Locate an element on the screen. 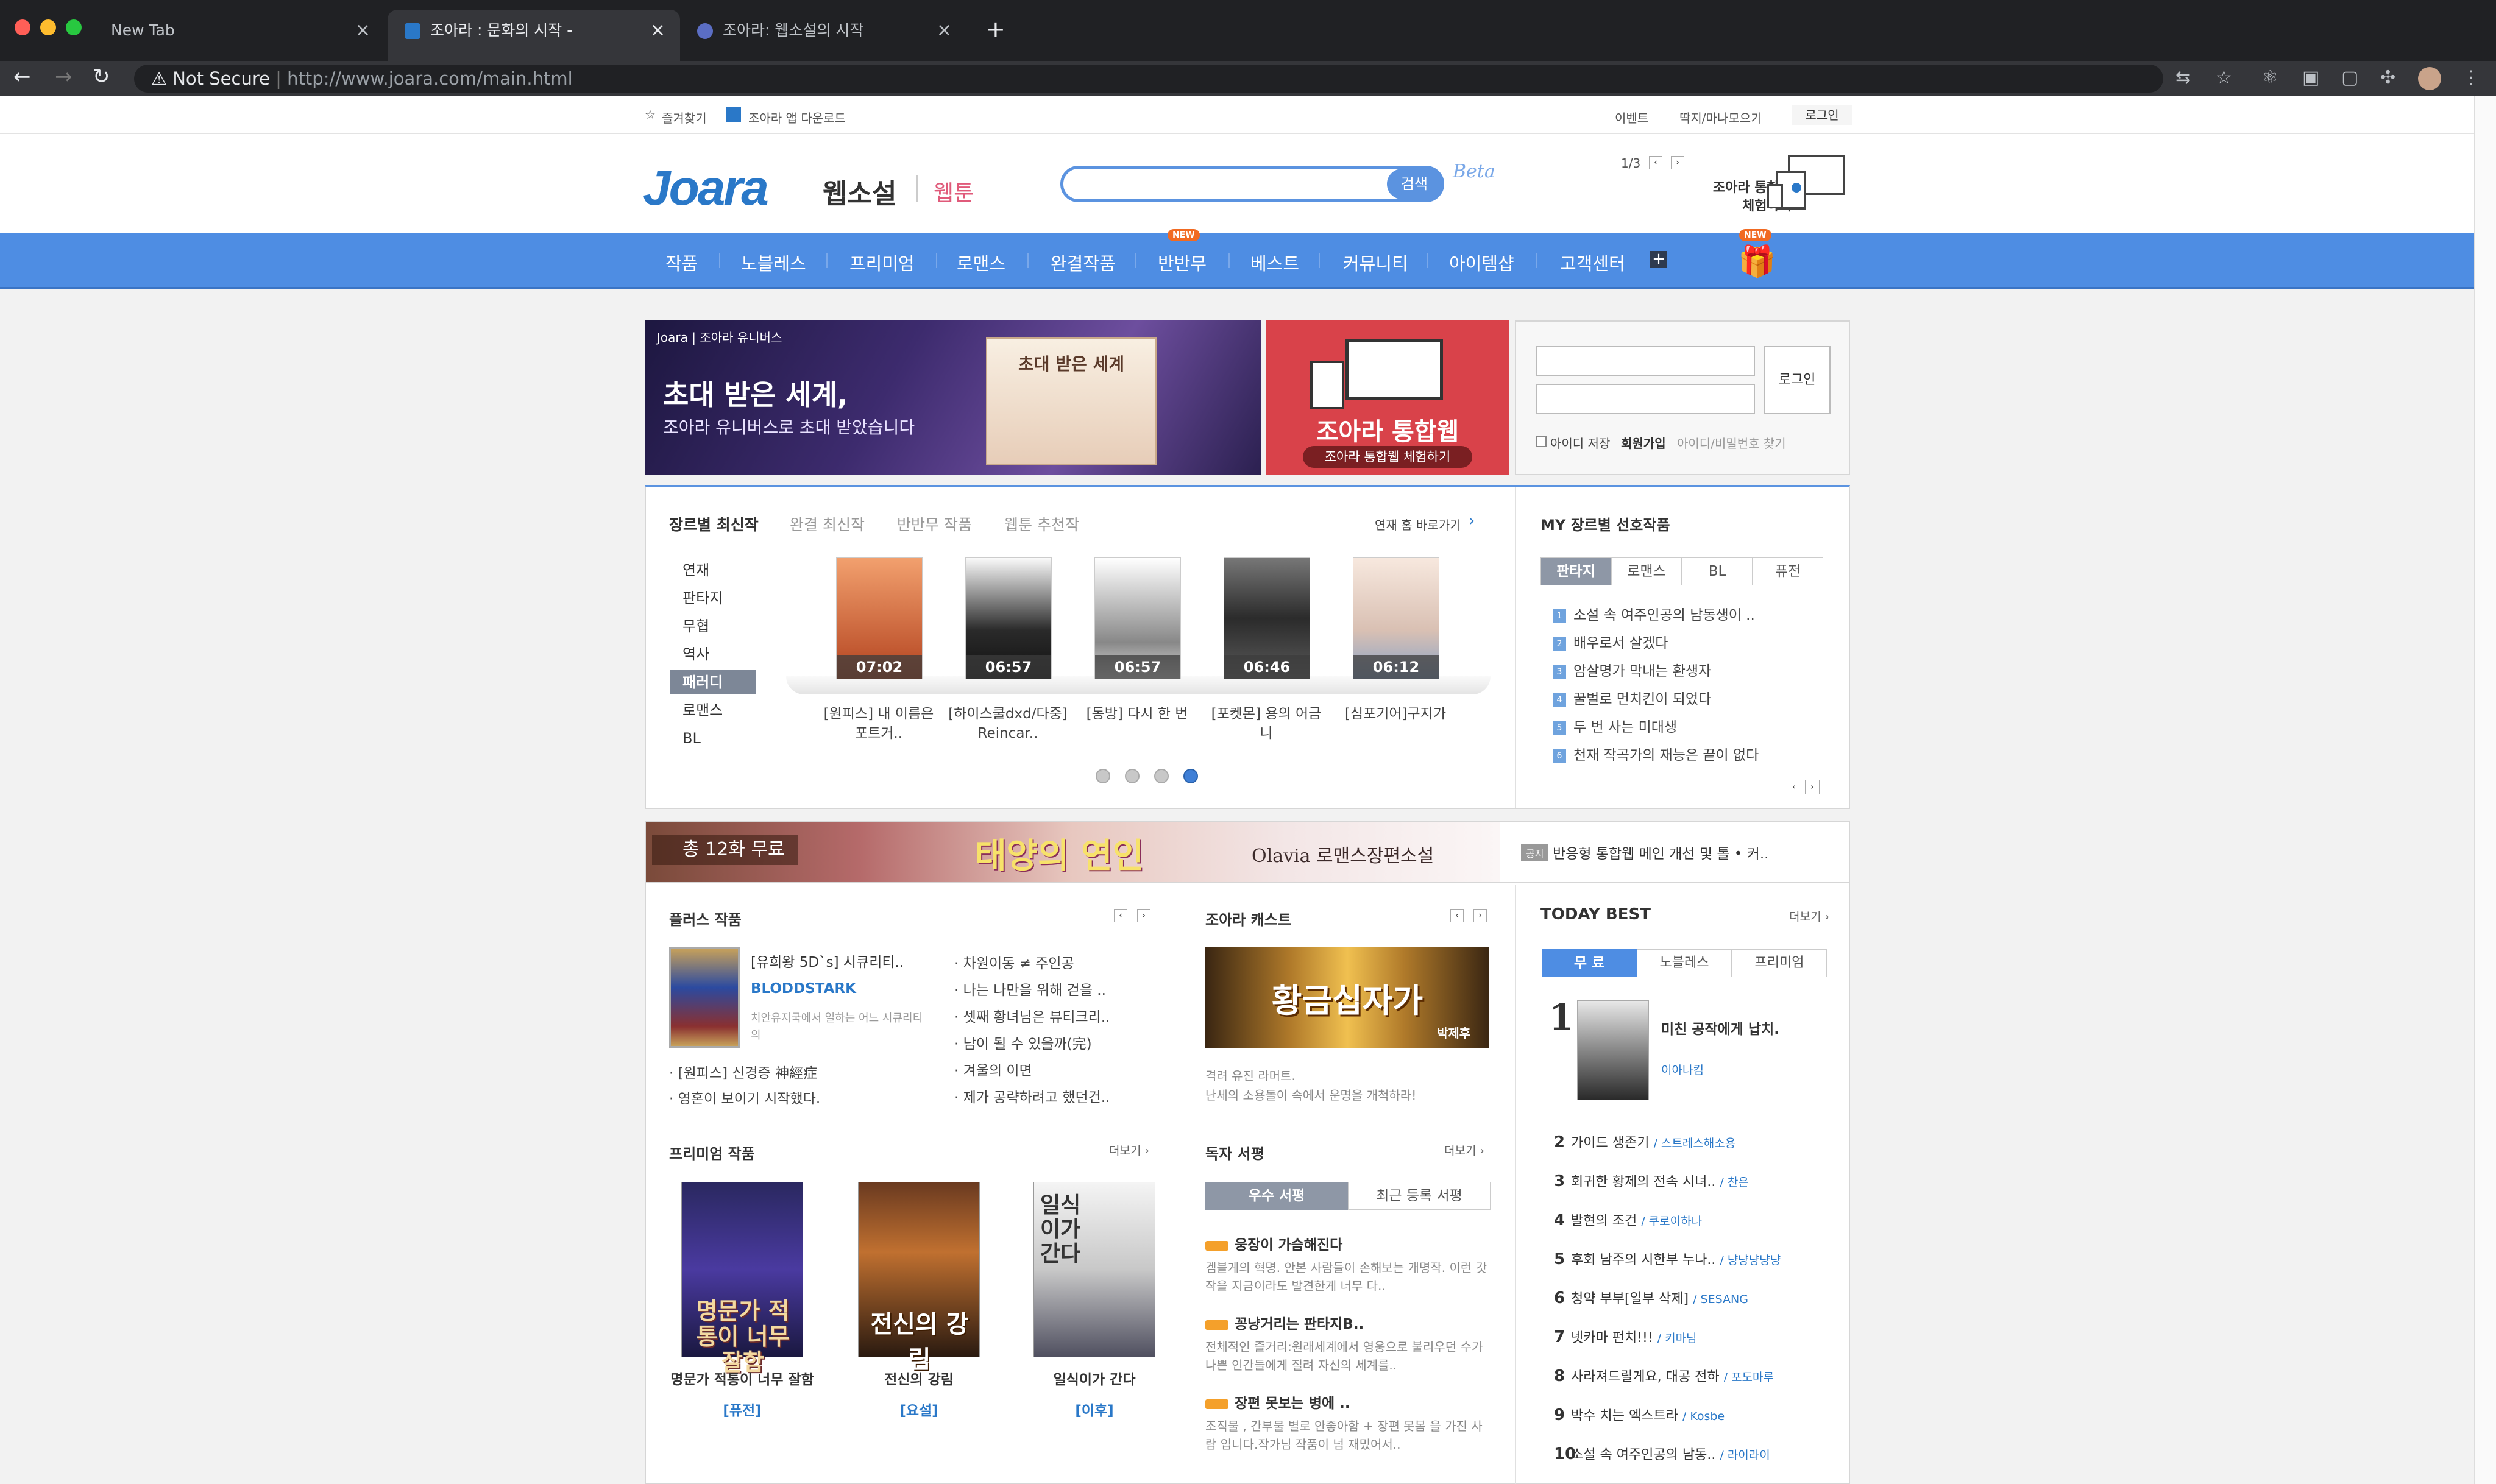  best-list-item: 7 넷카마 펀치!!! / 키마님 is located at coordinates (1625, 1337).